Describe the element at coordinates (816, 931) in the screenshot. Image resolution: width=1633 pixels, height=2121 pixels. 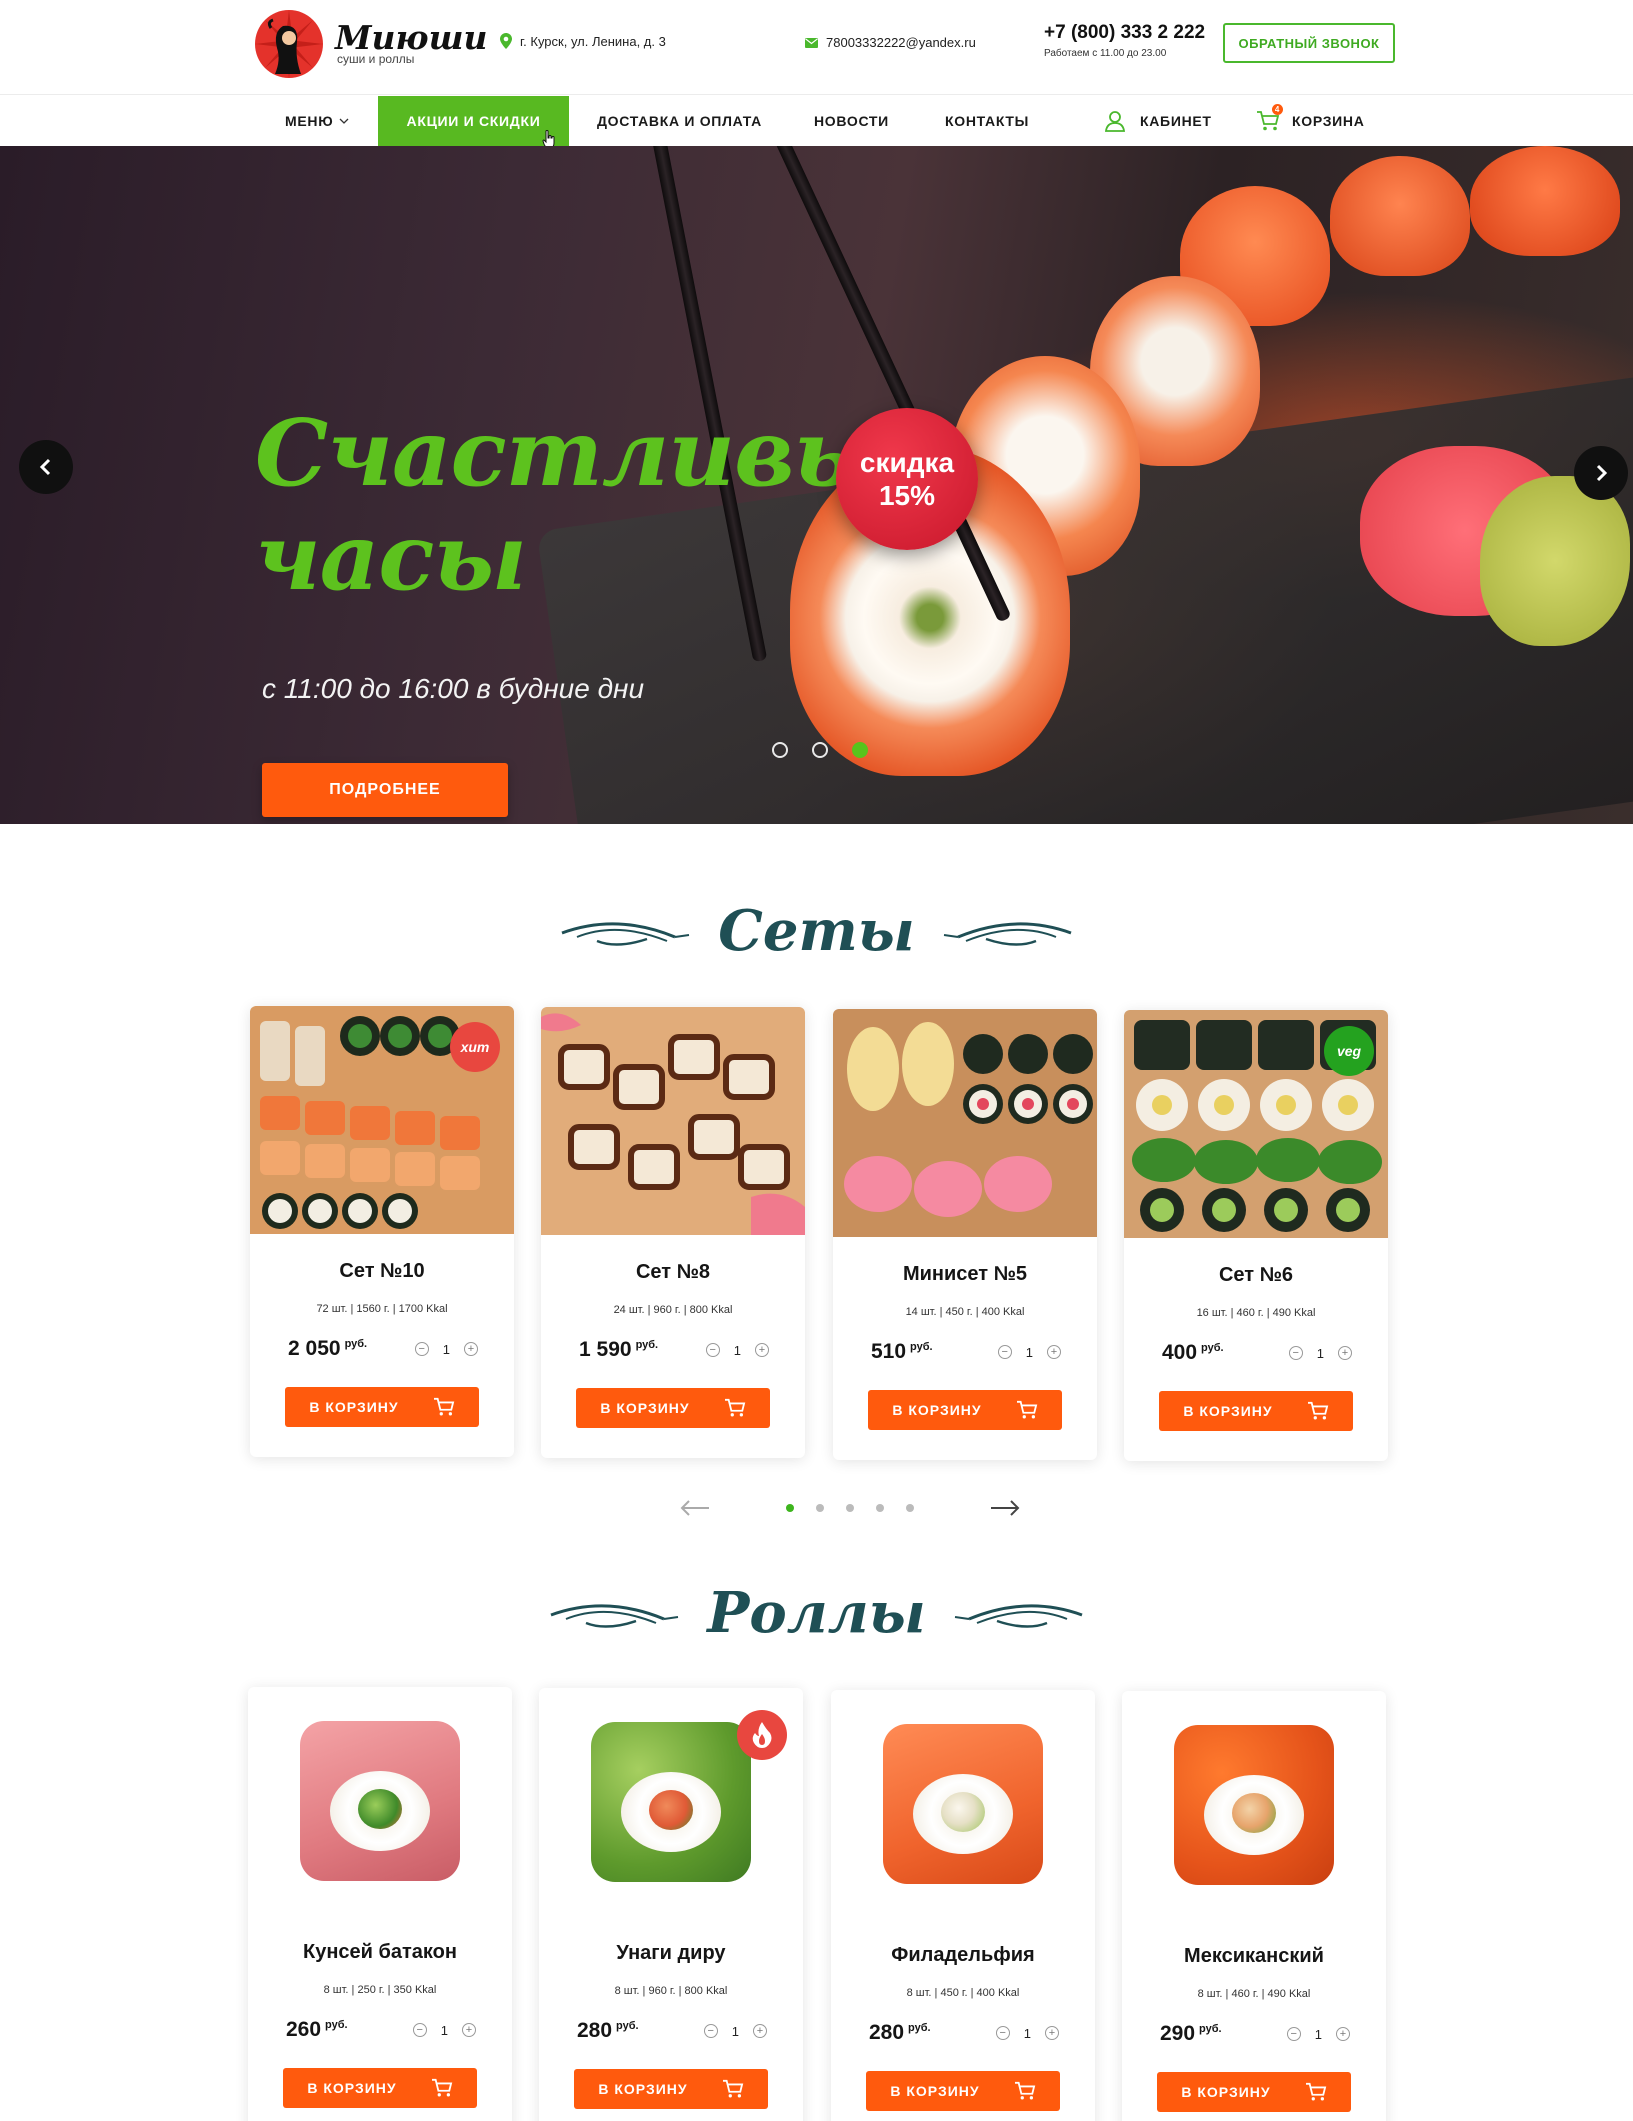
I see `sets-title: Сеты` at that location.